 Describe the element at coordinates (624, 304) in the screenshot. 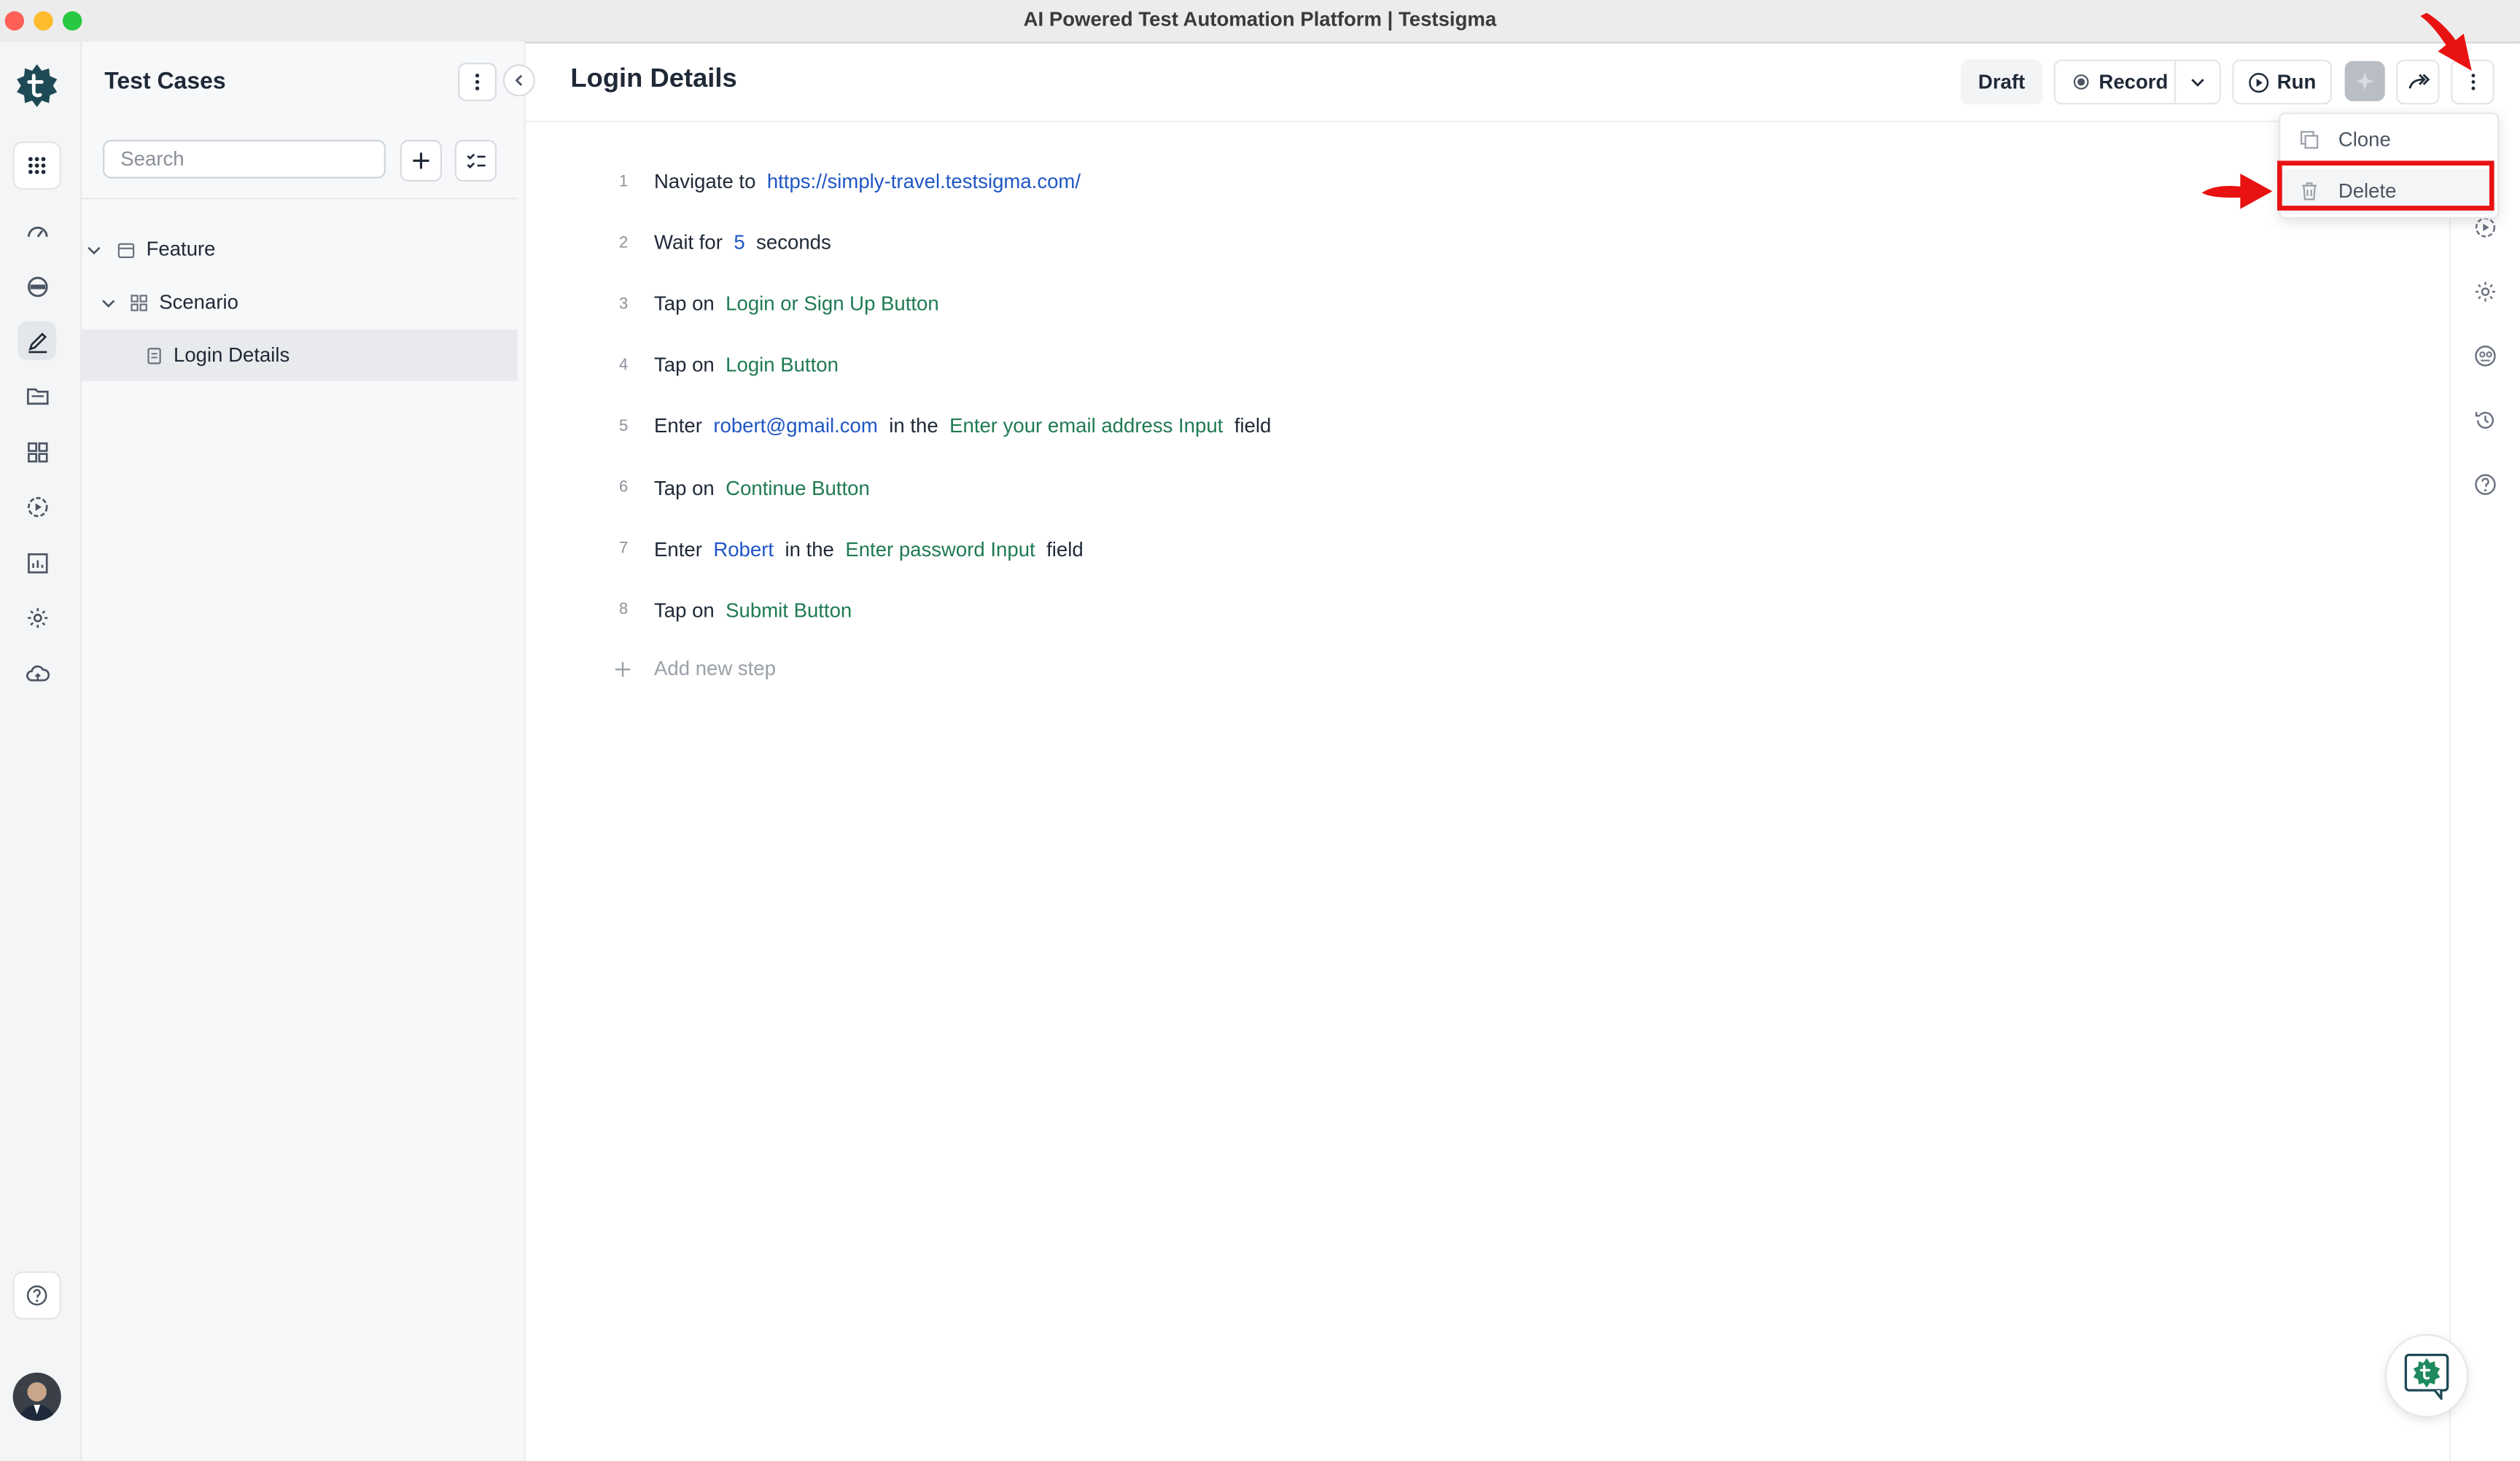

I see `step-number: 3` at that location.